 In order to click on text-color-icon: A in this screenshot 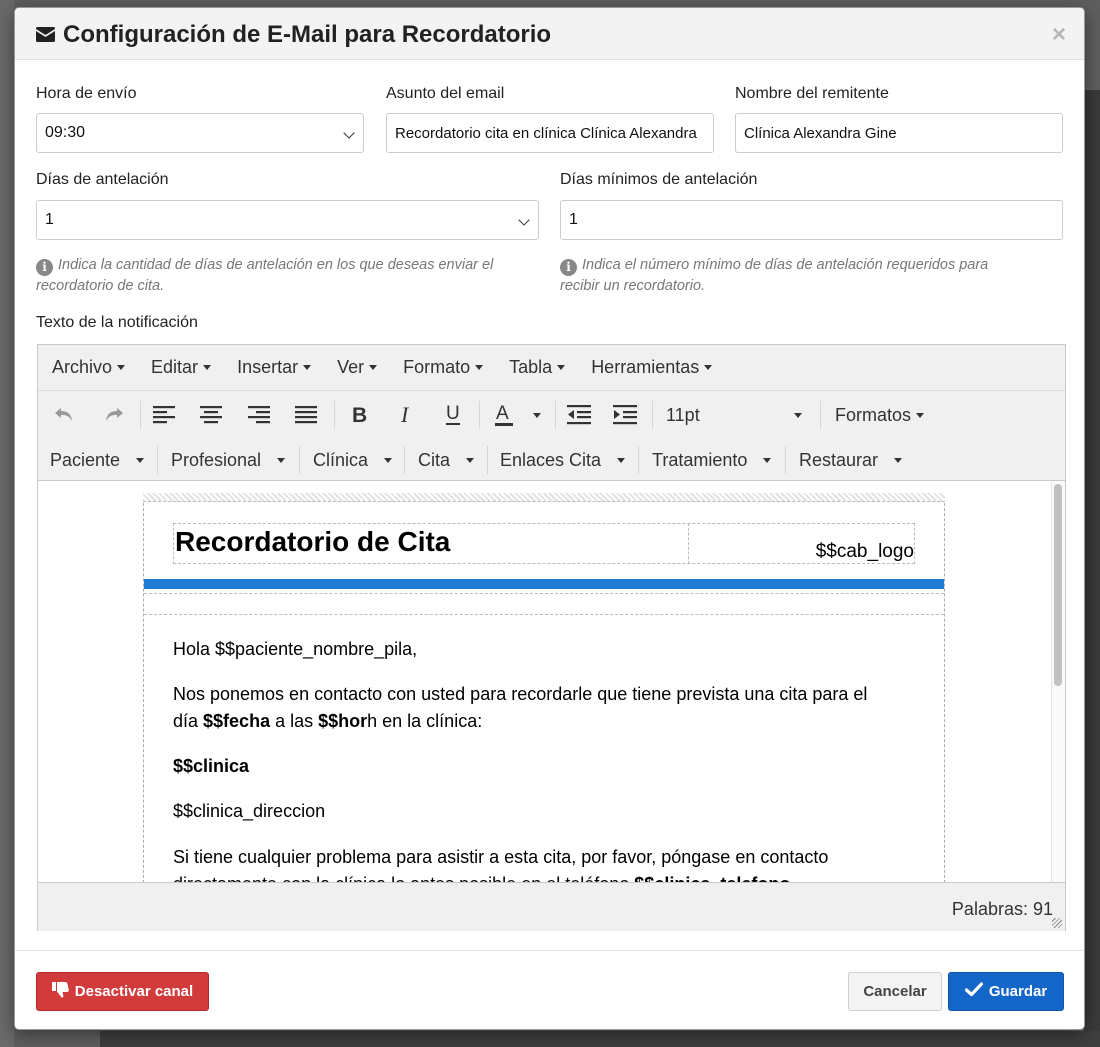, I will do `click(518, 415)`.